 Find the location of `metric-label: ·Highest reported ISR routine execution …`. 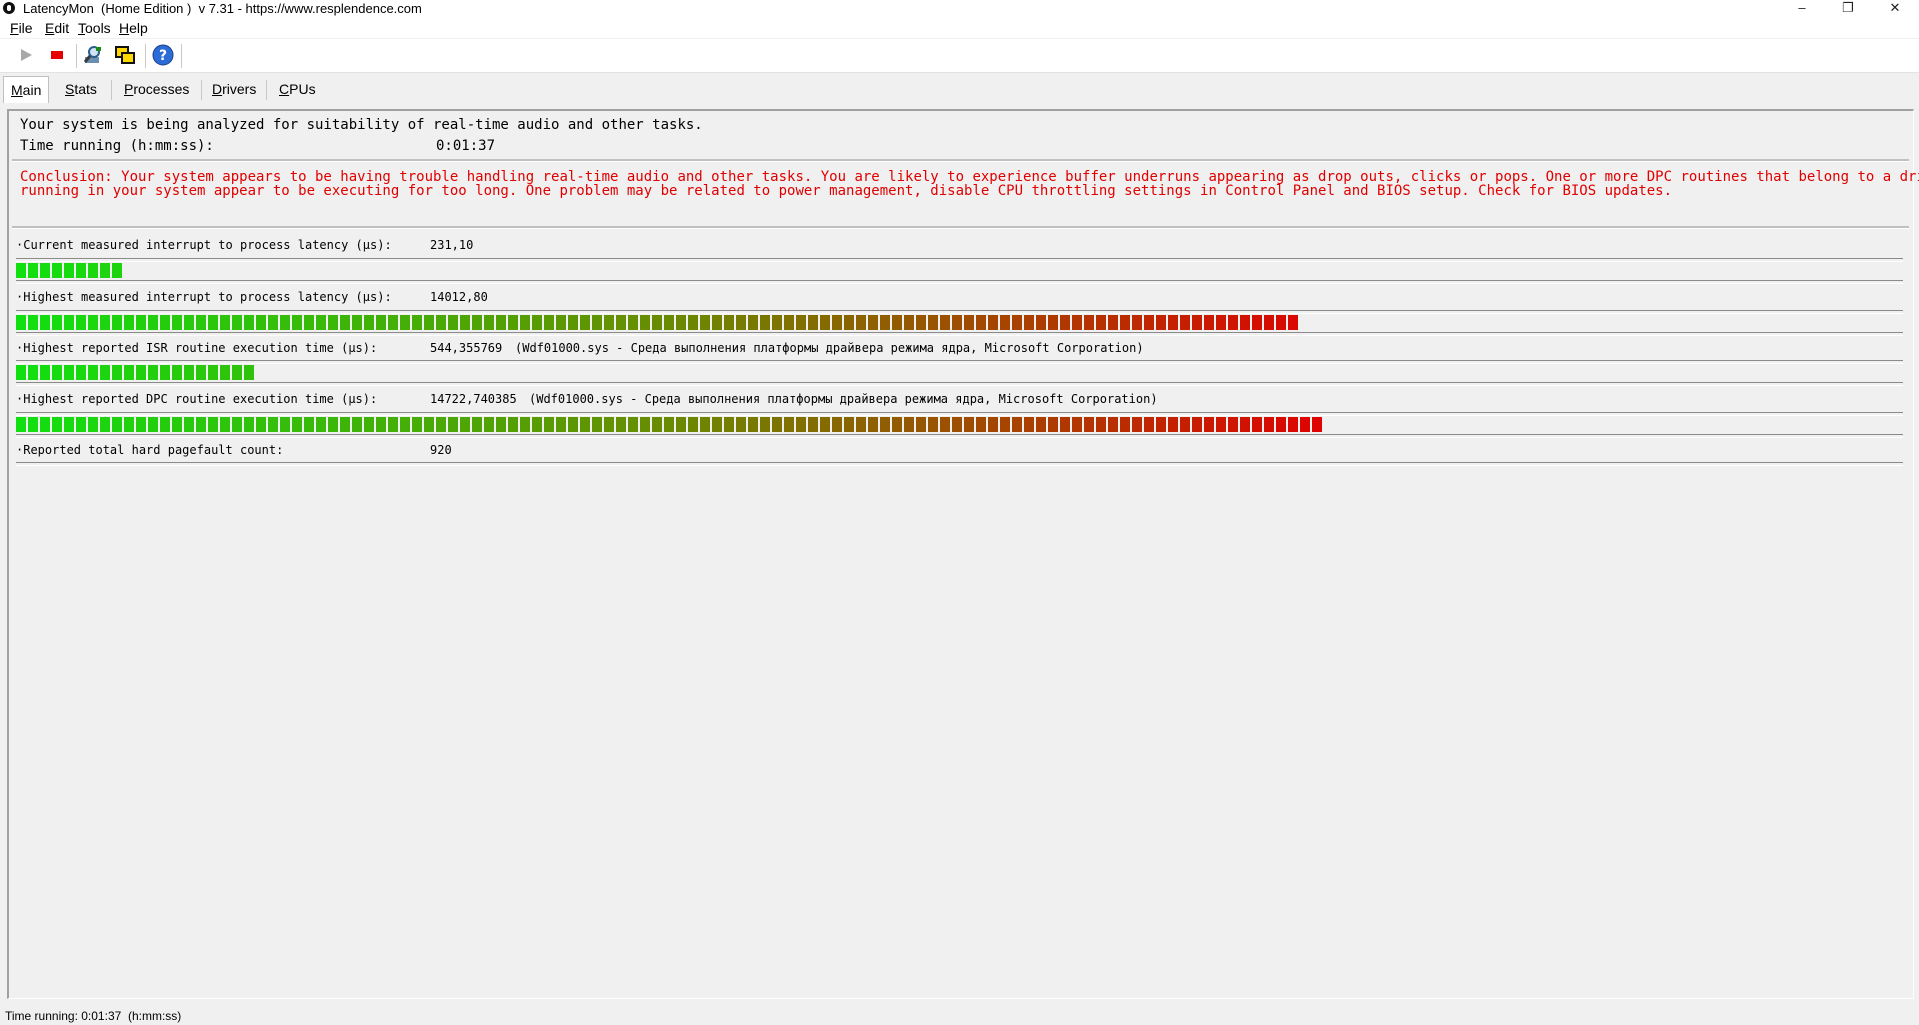

metric-label: ·Highest reported ISR routine execution … is located at coordinates (197, 348).